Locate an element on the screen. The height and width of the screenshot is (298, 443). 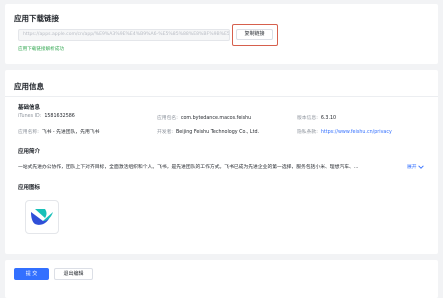
privacy-label: 隐私条款: is located at coordinates (307, 132).